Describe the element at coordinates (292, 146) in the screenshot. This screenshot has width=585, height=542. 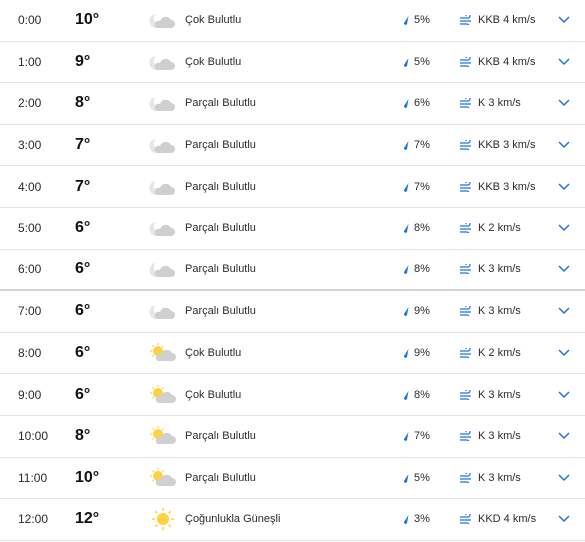
I see `hour-row: 3:00 7° Parçalı Bulutlu 7% KKB 3 km/s` at that location.